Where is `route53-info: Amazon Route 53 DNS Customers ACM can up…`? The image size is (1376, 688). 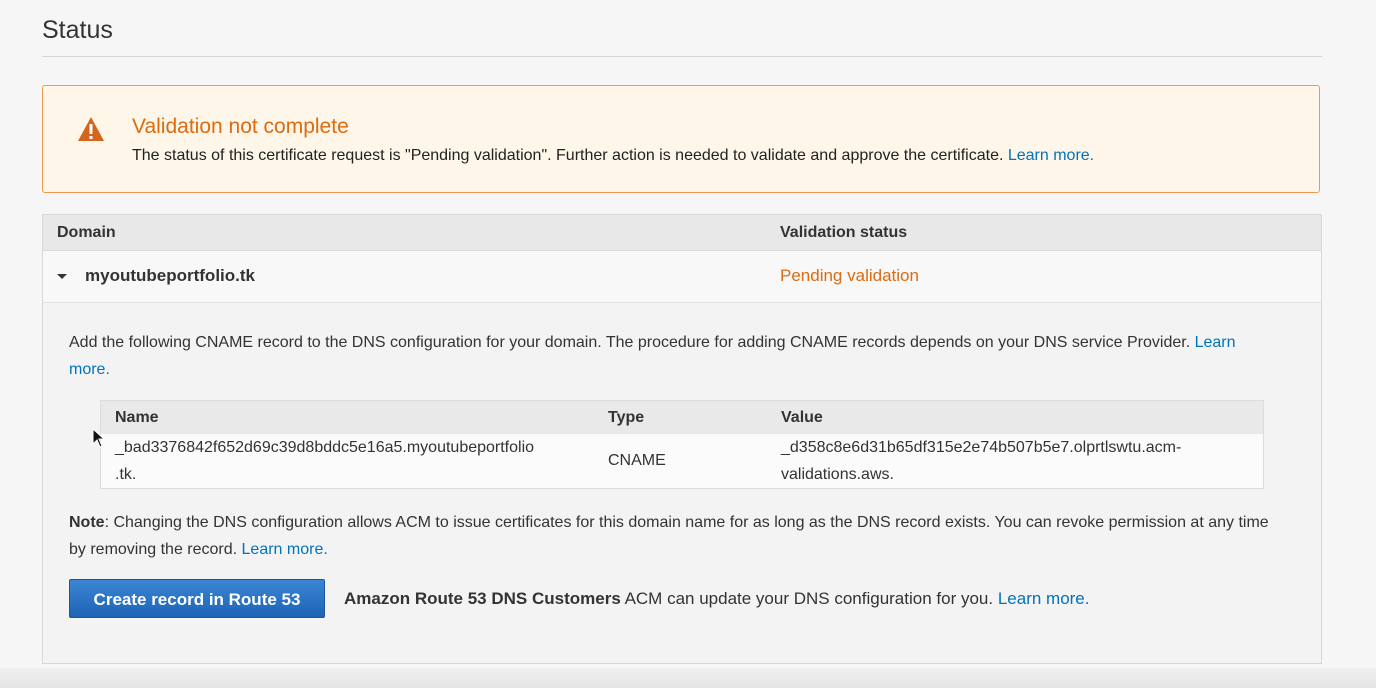 route53-info: Amazon Route 53 DNS Customers ACM can up… is located at coordinates (717, 599).